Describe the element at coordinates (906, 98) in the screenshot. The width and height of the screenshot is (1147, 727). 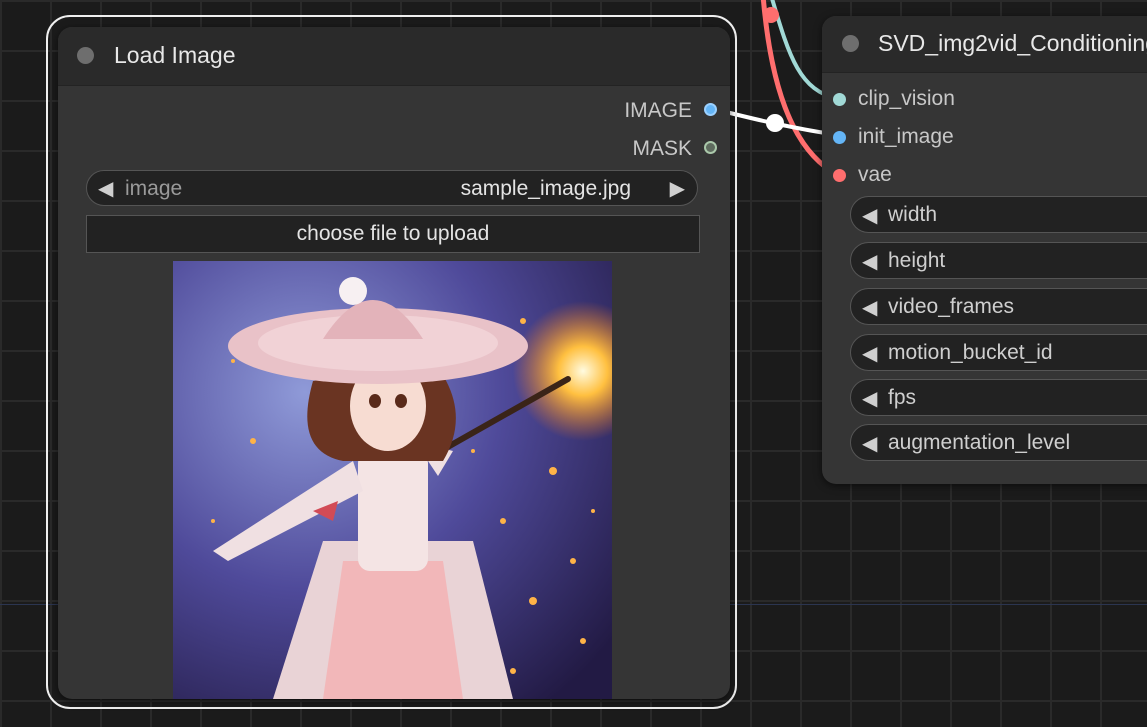
I see `input-label-clip-vision: clip_vision` at that location.